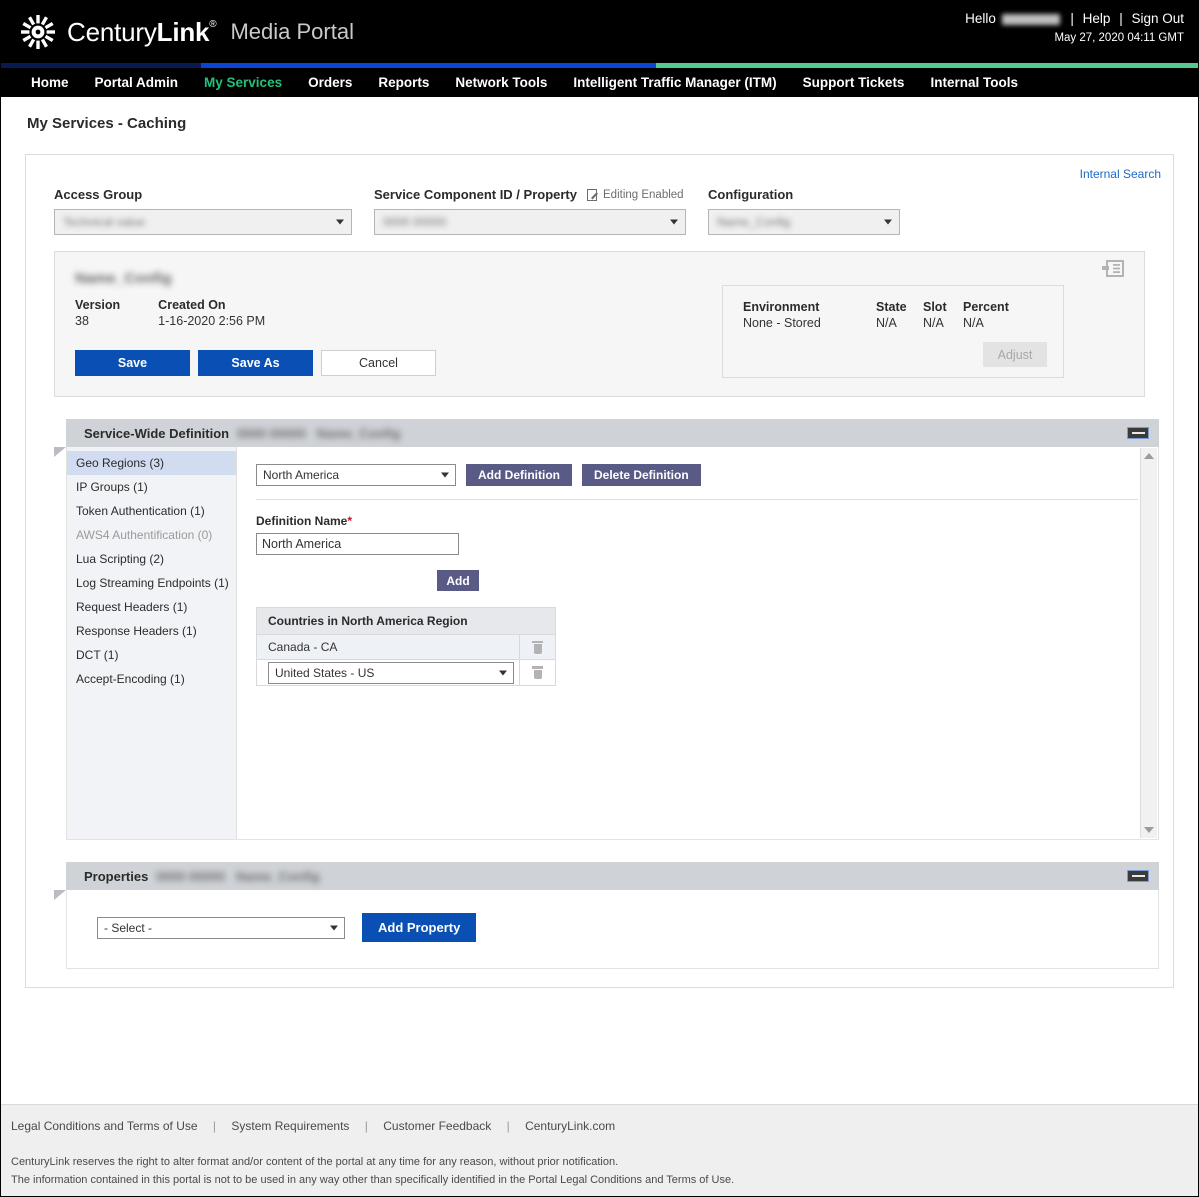  What do you see at coordinates (183, 31) in the screenshot?
I see `brand-bold: Link` at bounding box center [183, 31].